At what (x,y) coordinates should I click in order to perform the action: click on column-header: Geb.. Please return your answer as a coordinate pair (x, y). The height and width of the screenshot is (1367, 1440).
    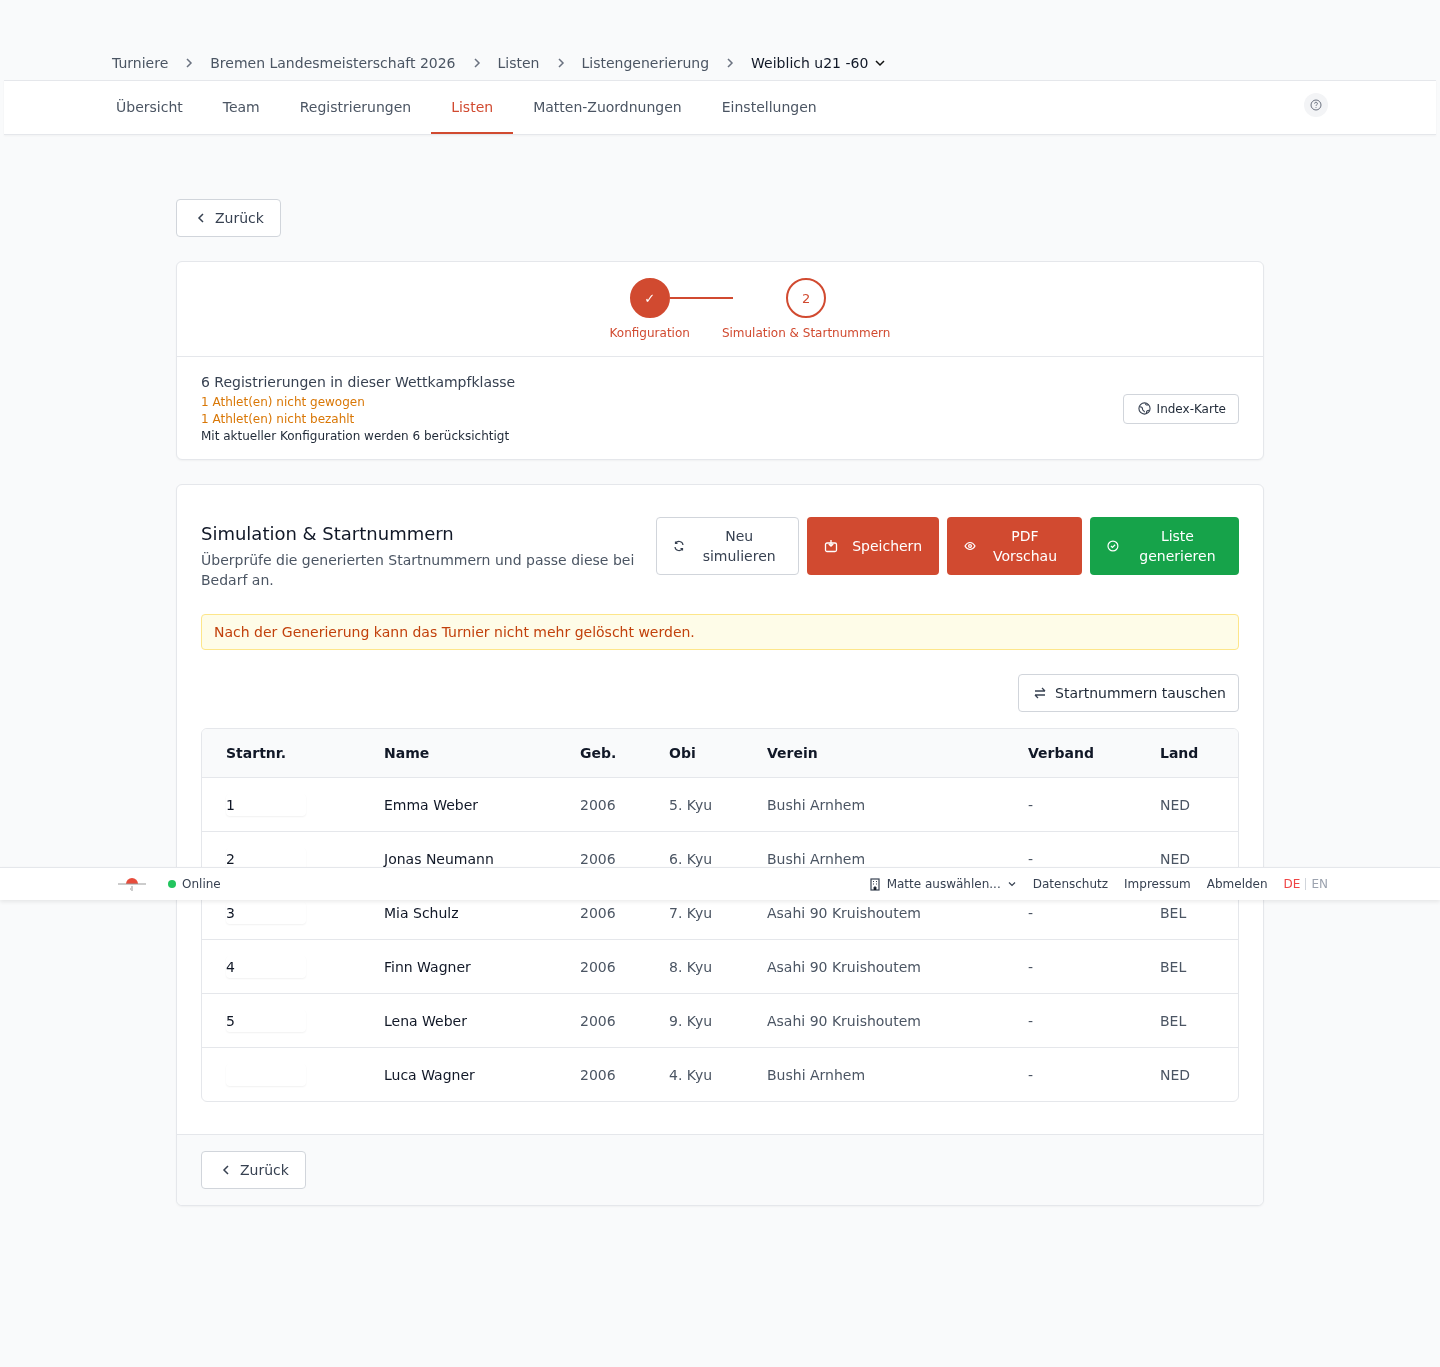
    Looking at the image, I should click on (599, 753).